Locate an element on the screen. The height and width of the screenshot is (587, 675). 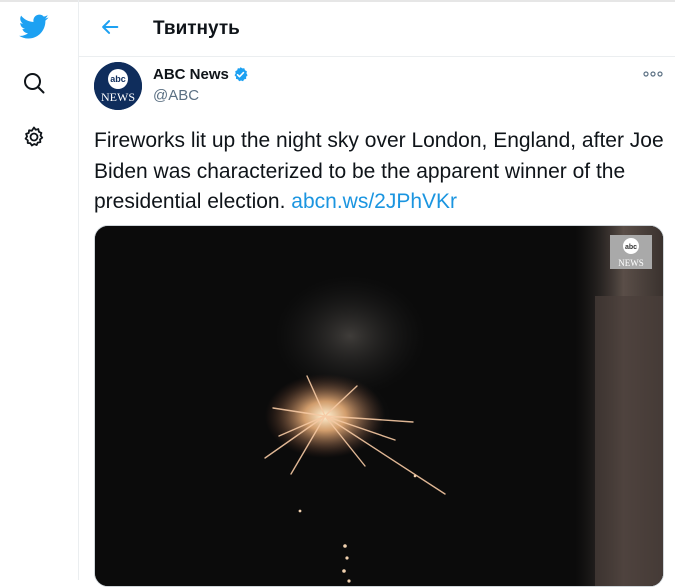
tweet-link: abcn.ws/2JPhVKr is located at coordinates (374, 201).